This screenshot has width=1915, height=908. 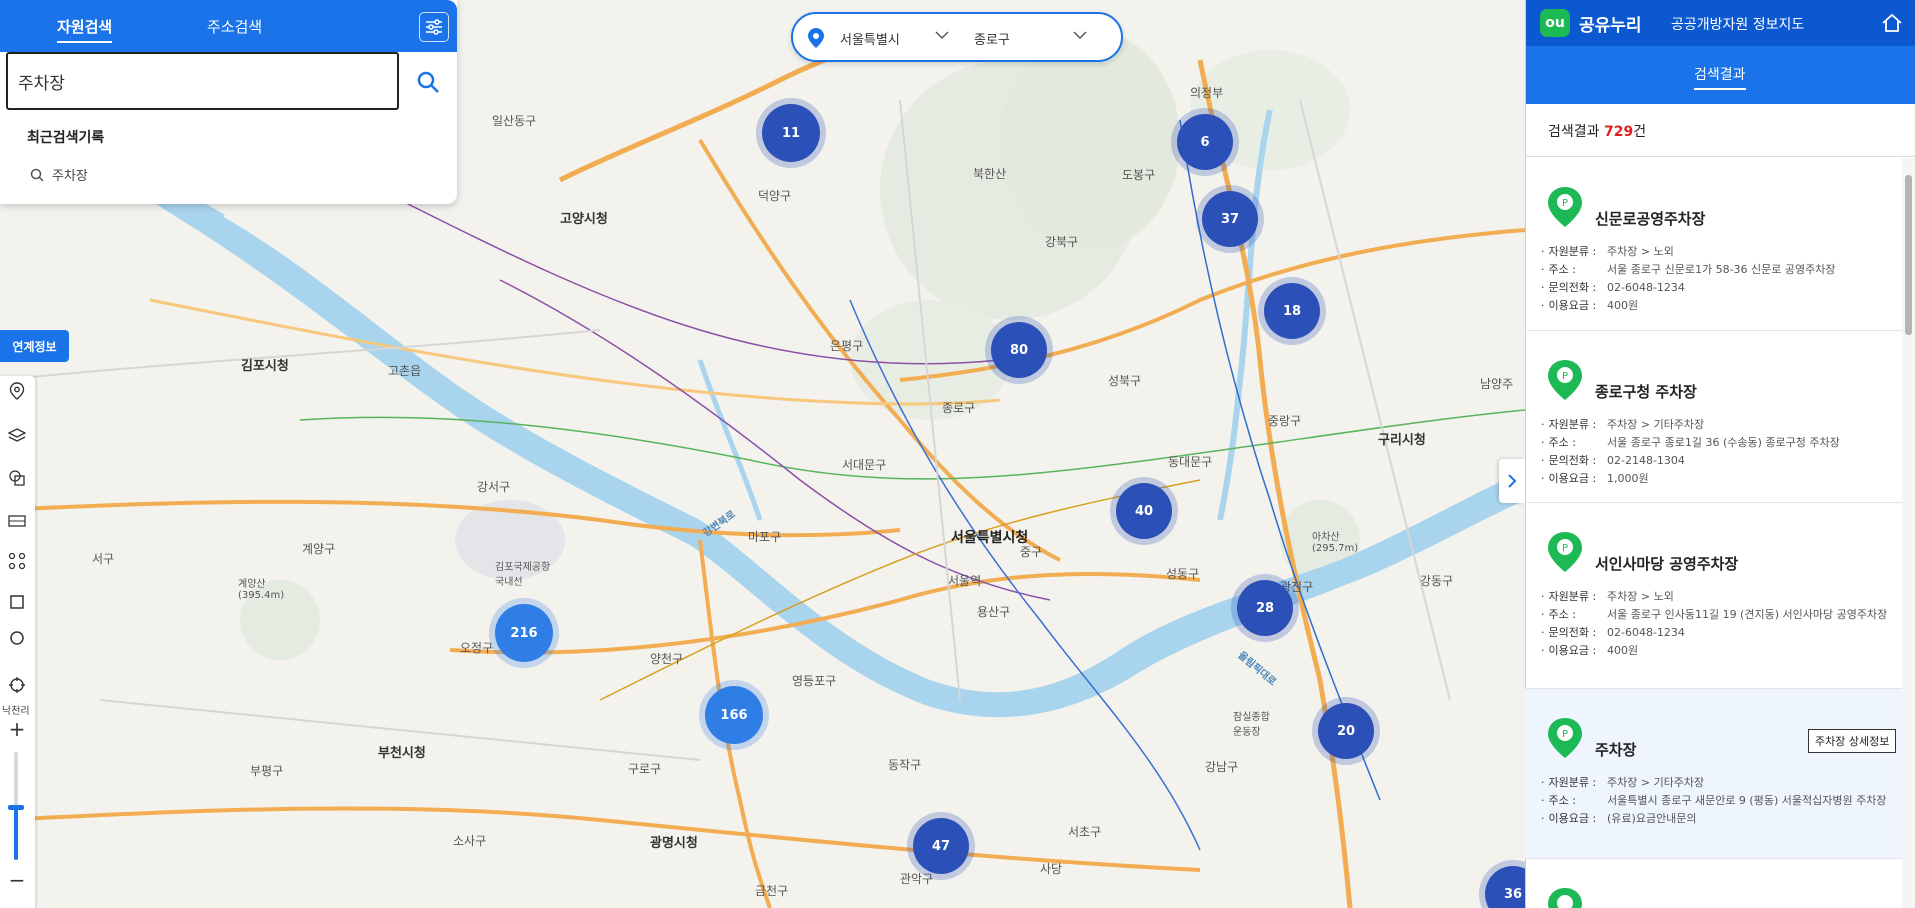 I want to click on chevron-right-icon, so click(x=1512, y=481).